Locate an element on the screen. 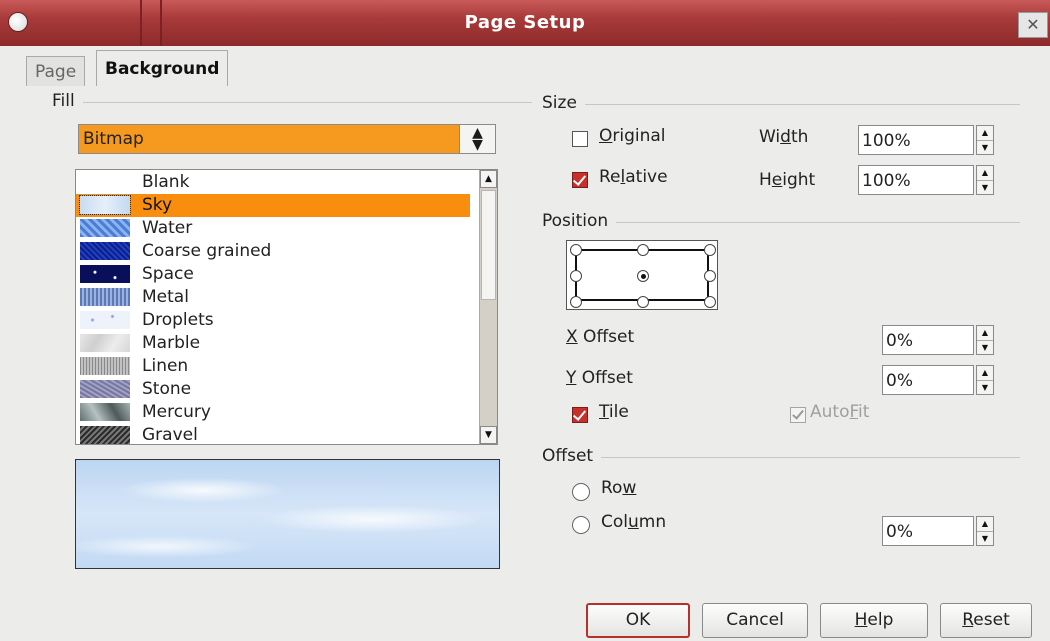 The image size is (1050, 641). height-spin-buttons: ▲ ▼ is located at coordinates (985, 180).